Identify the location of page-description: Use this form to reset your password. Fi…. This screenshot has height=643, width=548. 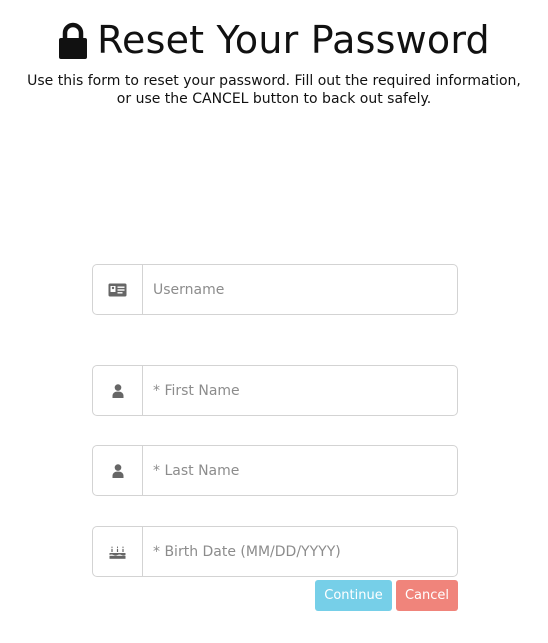
(274, 90).